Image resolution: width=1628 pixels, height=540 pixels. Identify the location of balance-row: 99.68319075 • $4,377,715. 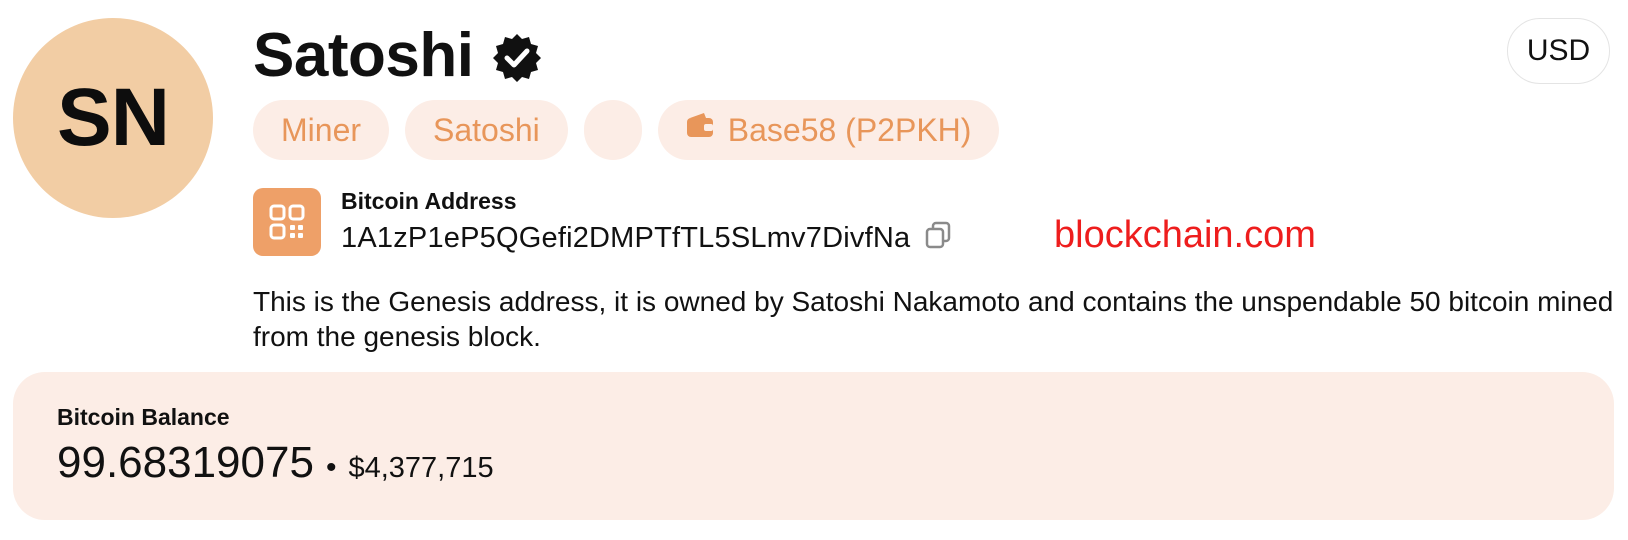
(275, 463).